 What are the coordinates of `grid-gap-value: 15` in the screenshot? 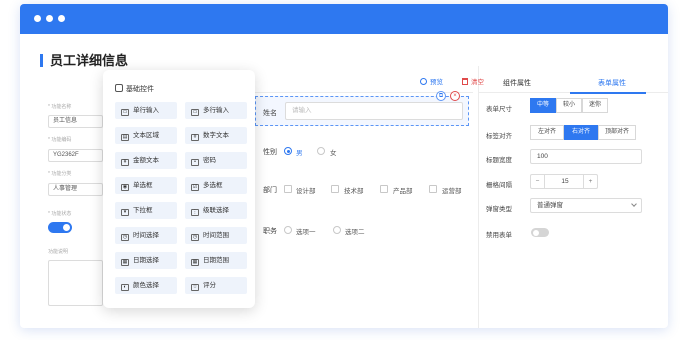 It's located at (565, 181).